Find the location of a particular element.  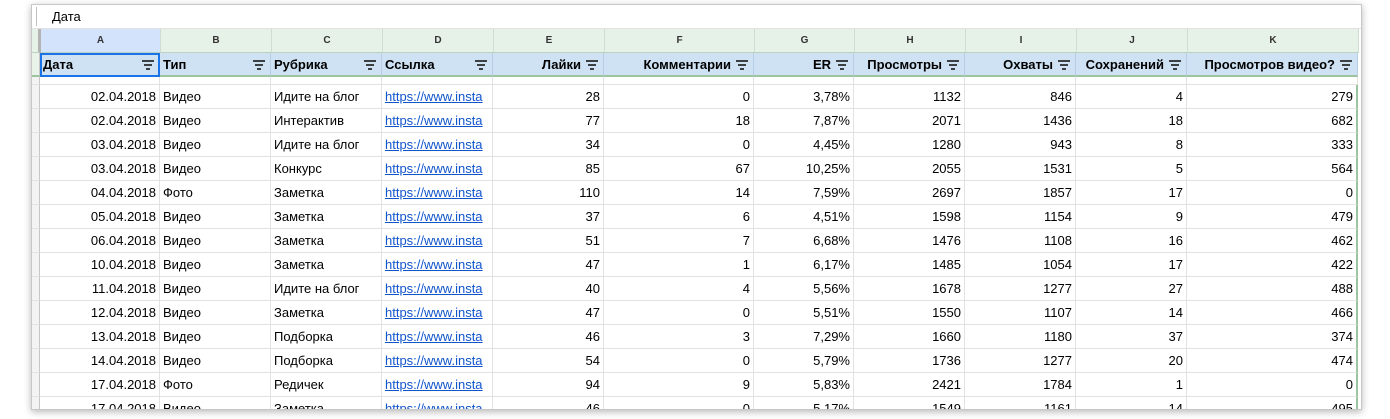

table-cell: 1277 is located at coordinates (1020, 289).